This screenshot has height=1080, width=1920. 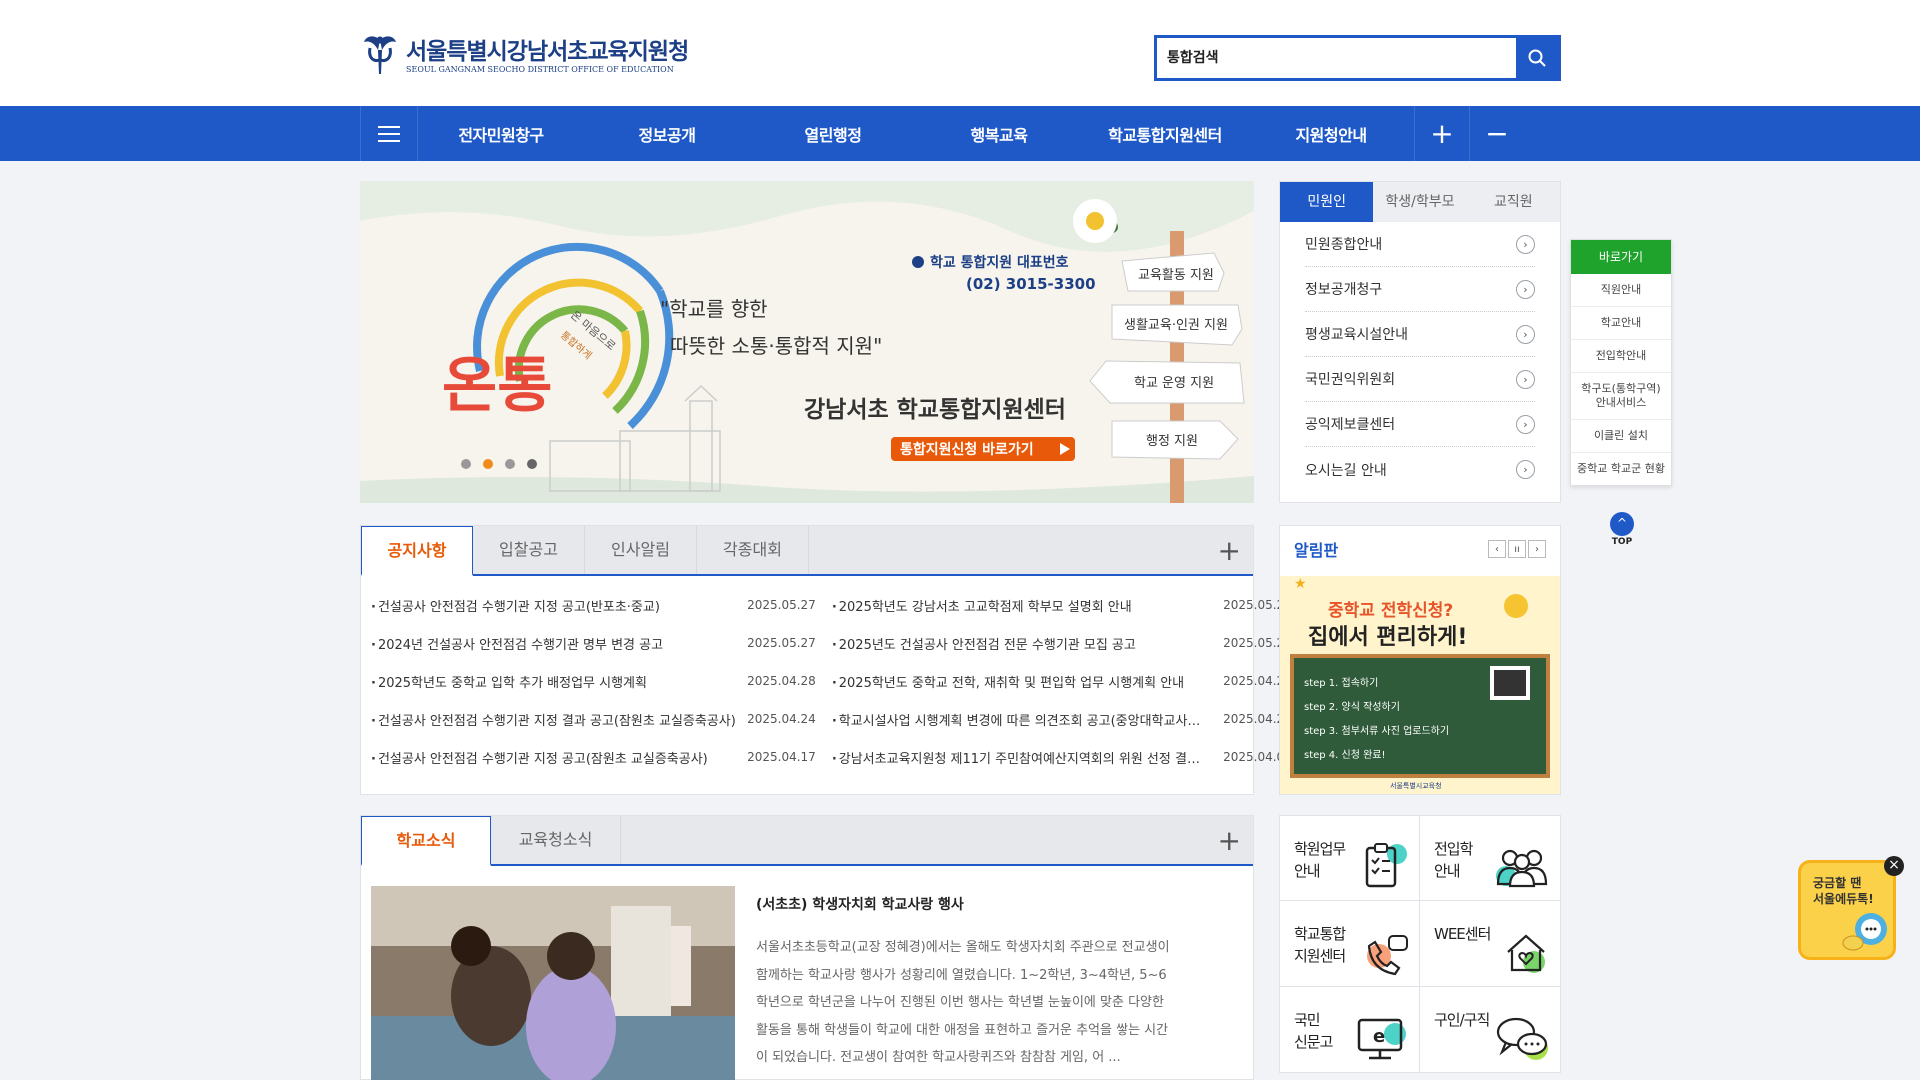 I want to click on tab-civil: 민원인, so click(x=1327, y=202).